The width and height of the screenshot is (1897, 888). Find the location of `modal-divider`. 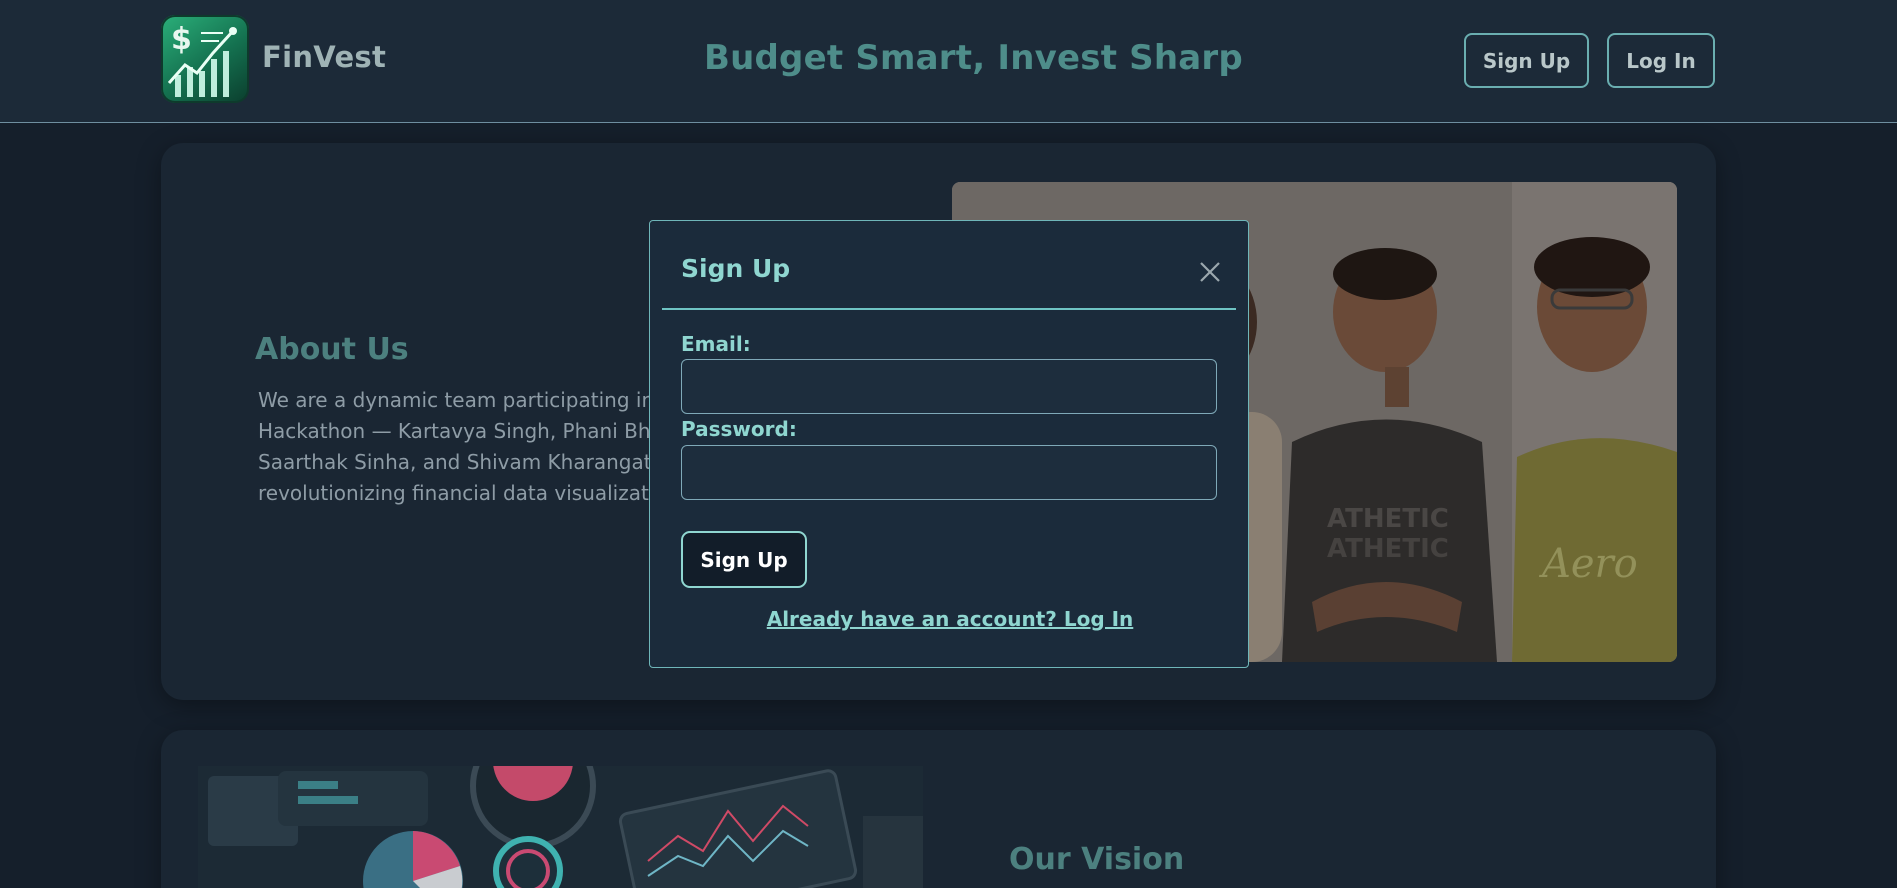

modal-divider is located at coordinates (949, 309).